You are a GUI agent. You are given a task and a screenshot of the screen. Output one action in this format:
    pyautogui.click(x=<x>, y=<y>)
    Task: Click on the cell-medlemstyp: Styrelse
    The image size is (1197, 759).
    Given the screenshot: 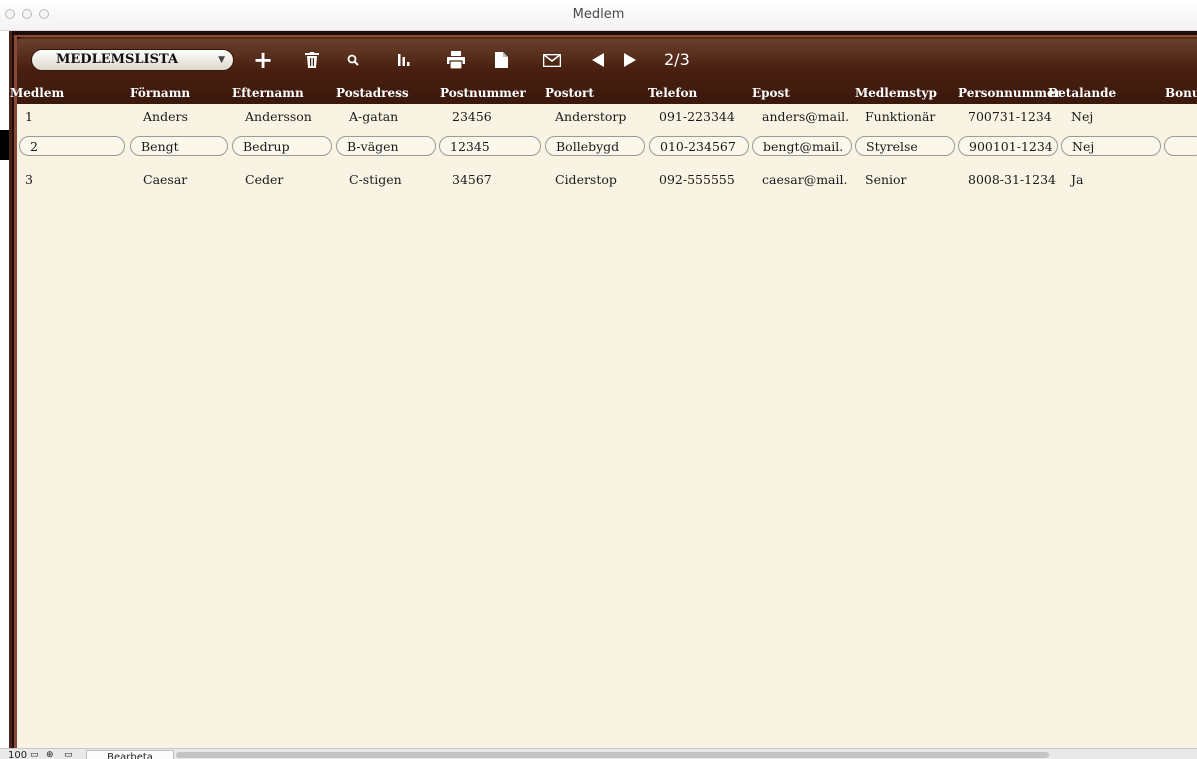 What is the action you would take?
    pyautogui.click(x=905, y=146)
    